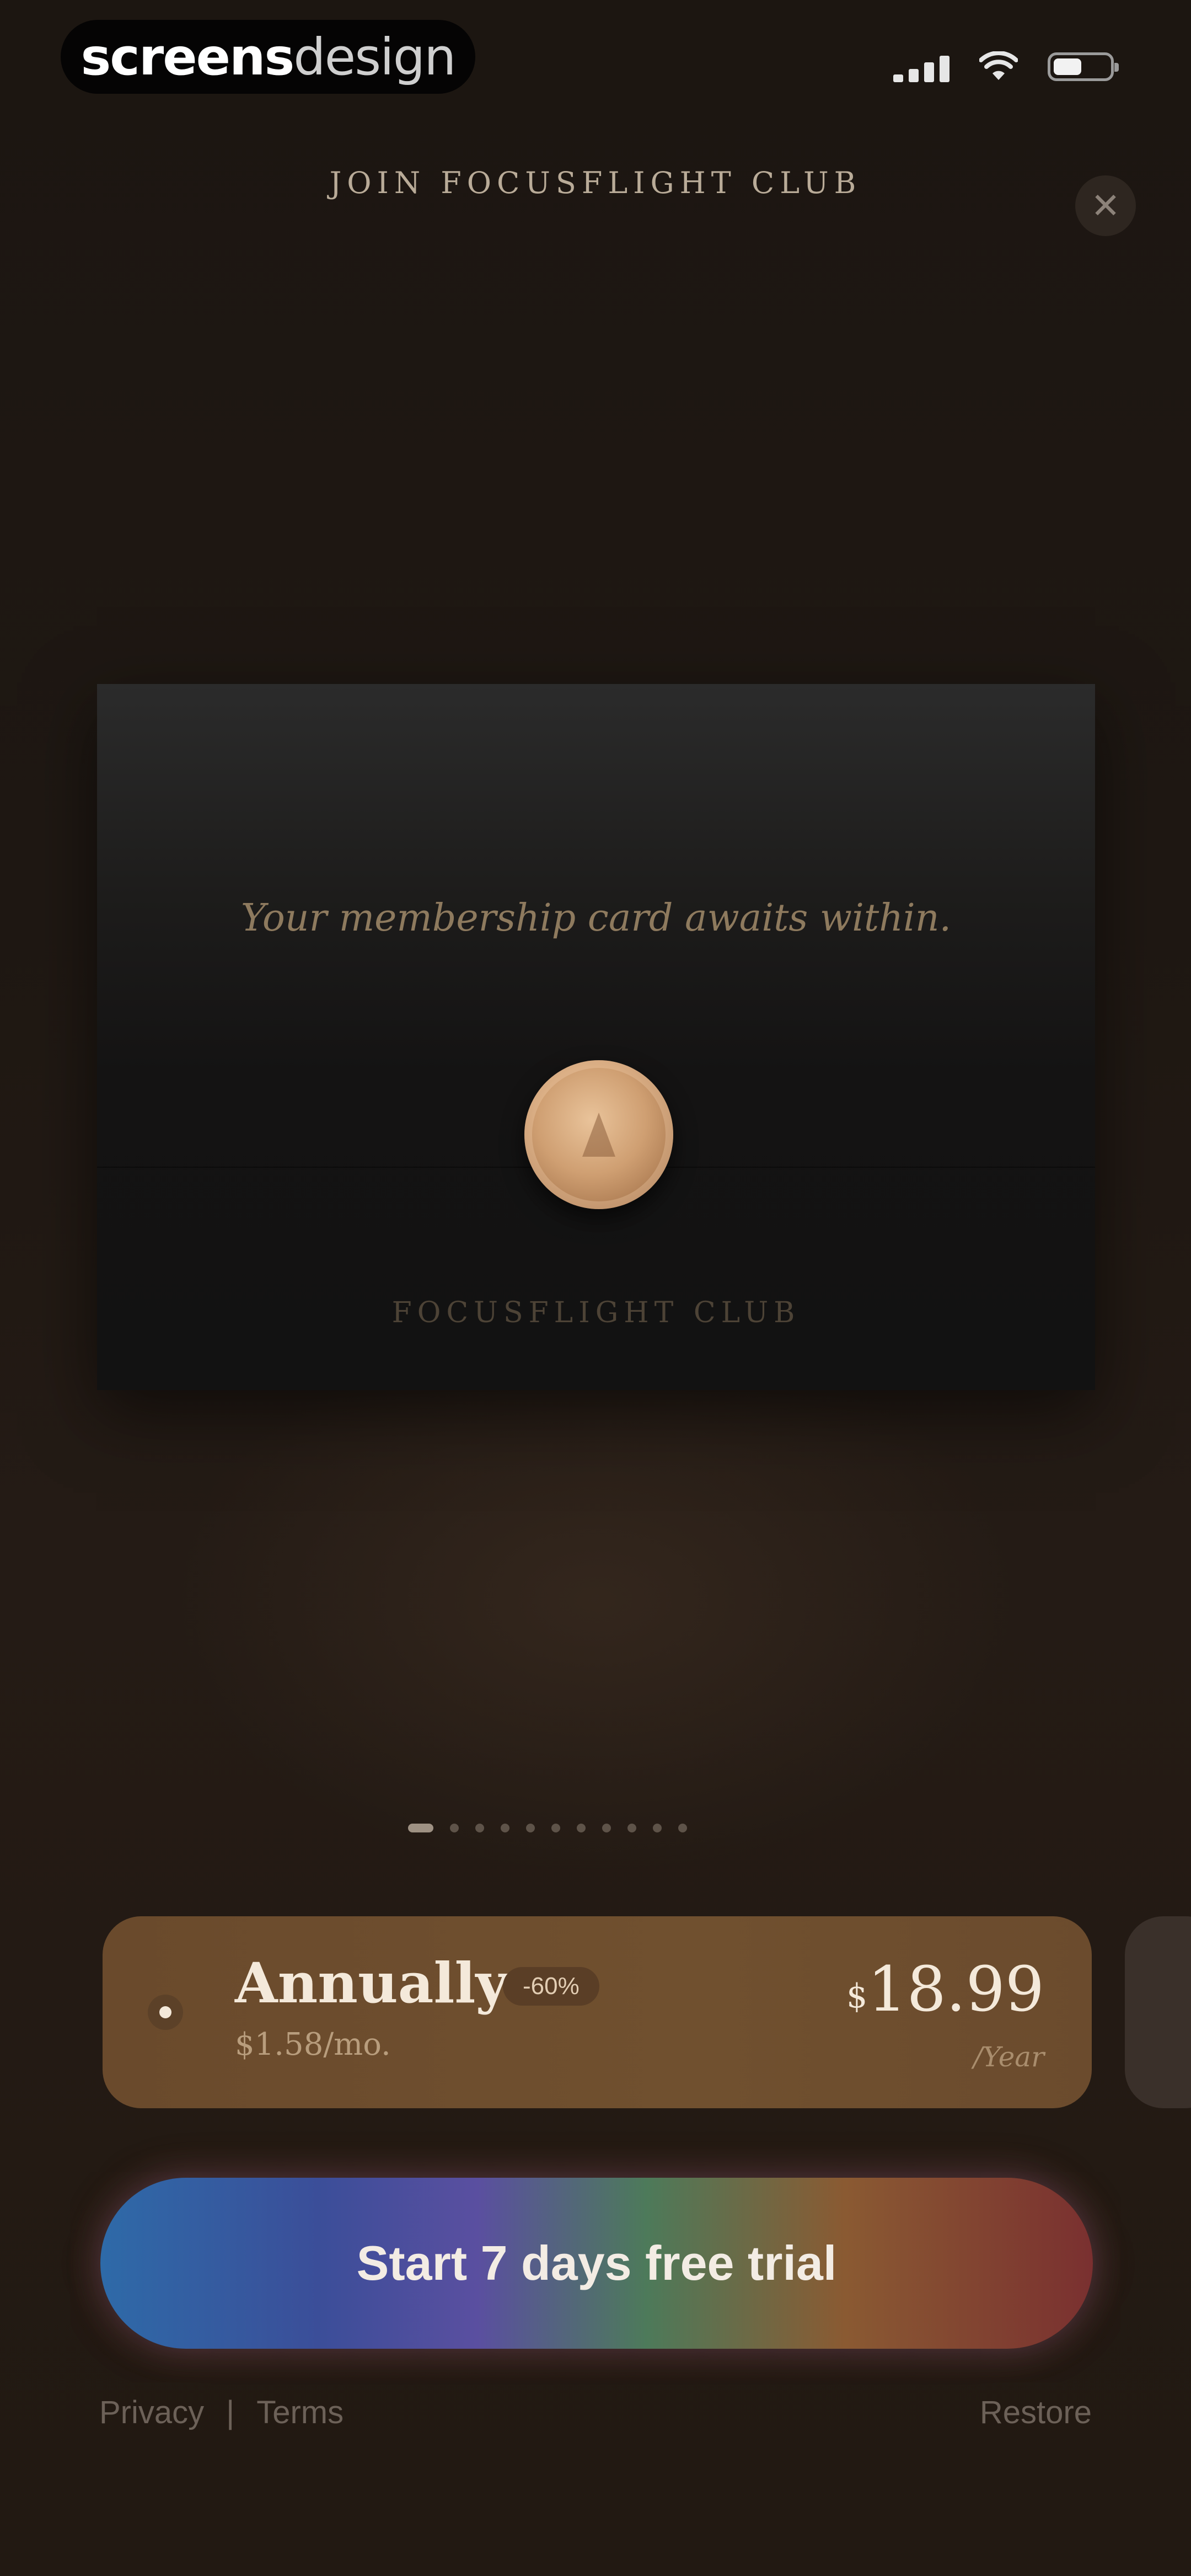  I want to click on privacy-link: Privacy, so click(152, 2412).